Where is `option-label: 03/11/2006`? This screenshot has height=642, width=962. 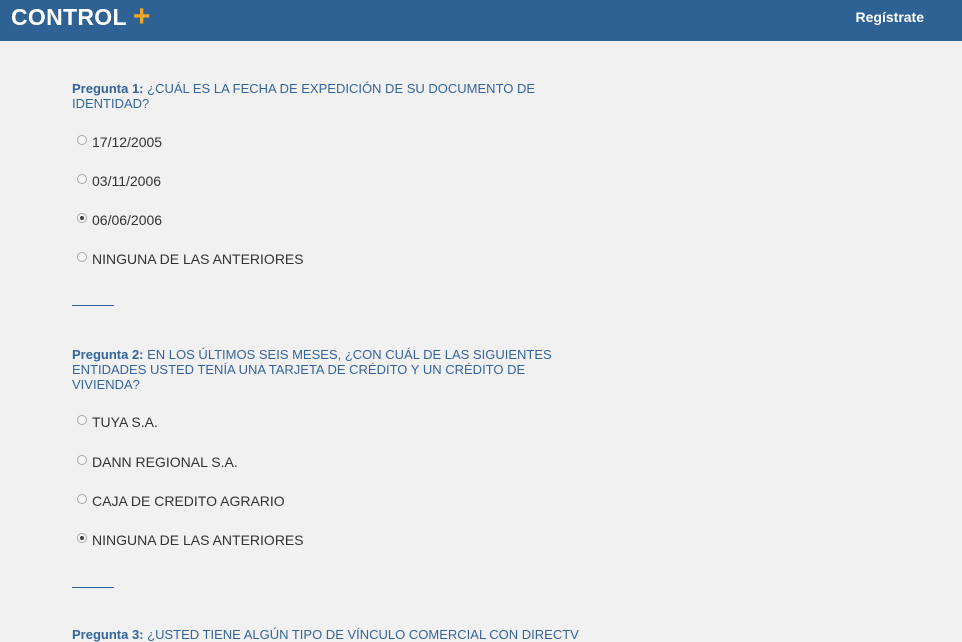
option-label: 03/11/2006 is located at coordinates (127, 181).